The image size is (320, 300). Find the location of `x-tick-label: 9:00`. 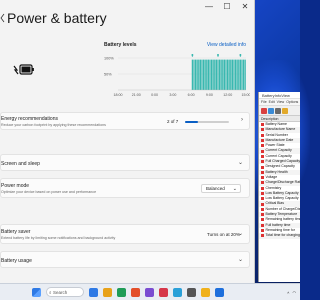

x-tick-label: 9:00 is located at coordinates (209, 95).